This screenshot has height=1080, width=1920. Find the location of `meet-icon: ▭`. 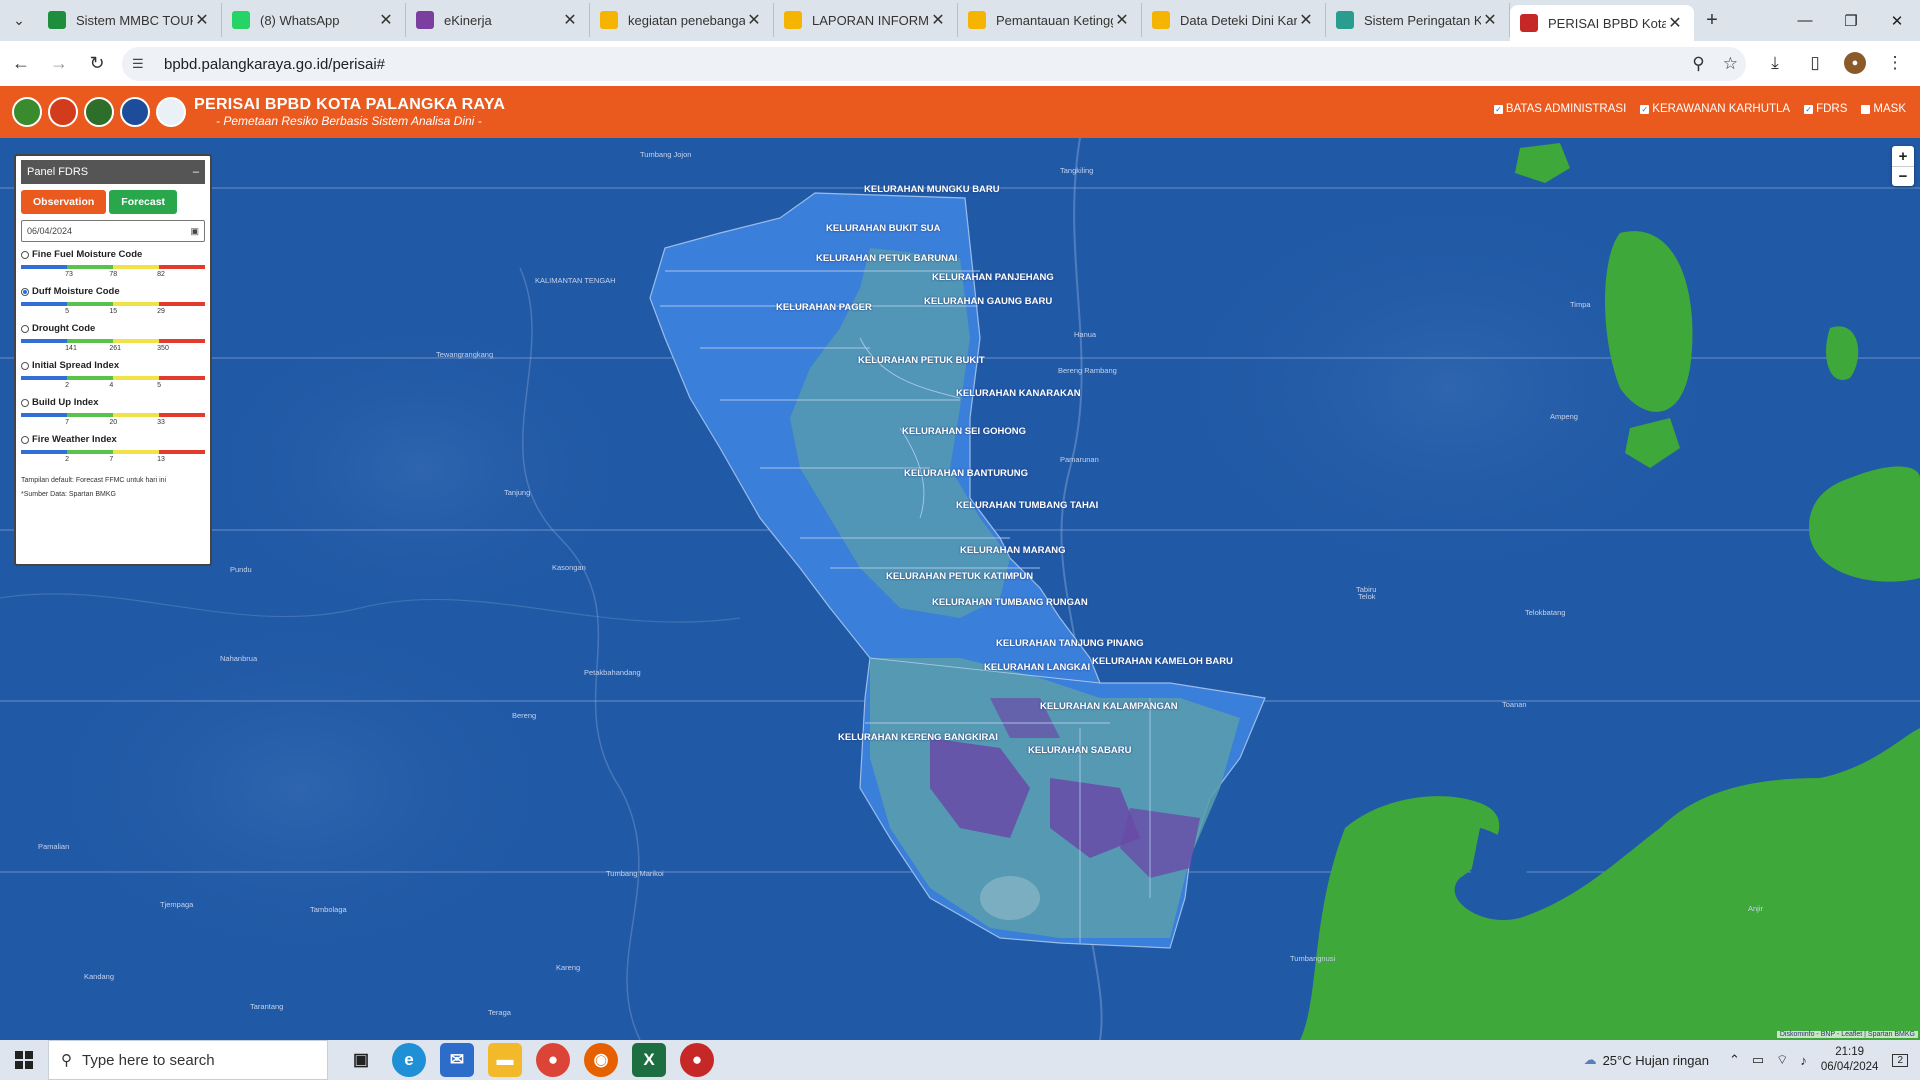

meet-icon: ▭ is located at coordinates (1758, 1060).